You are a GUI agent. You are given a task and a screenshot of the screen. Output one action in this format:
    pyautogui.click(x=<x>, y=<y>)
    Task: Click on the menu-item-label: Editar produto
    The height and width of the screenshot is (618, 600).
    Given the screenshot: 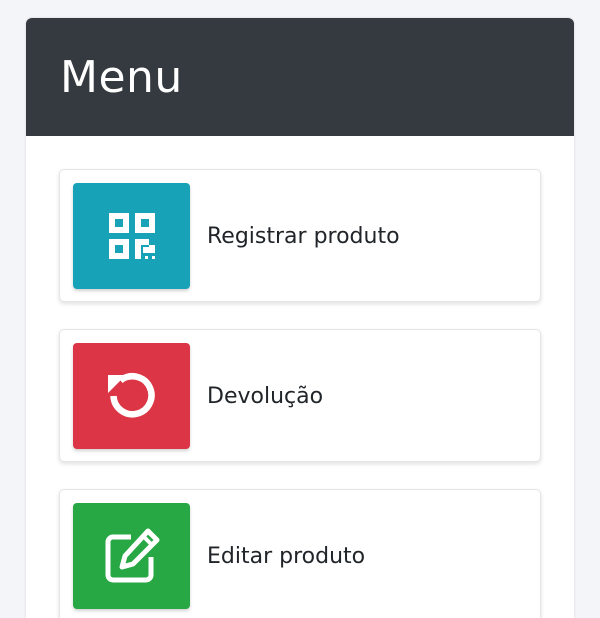 What is the action you would take?
    pyautogui.click(x=286, y=556)
    